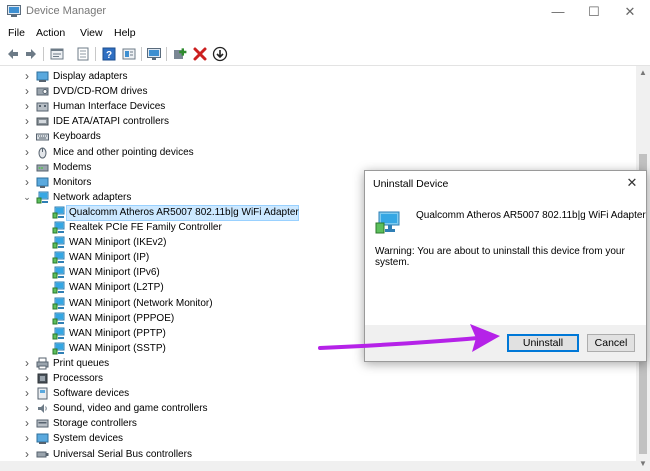 Image resolution: width=650 pixels, height=471 pixels. What do you see at coordinates (129, 54) in the screenshot?
I see `action-view-icon` at bounding box center [129, 54].